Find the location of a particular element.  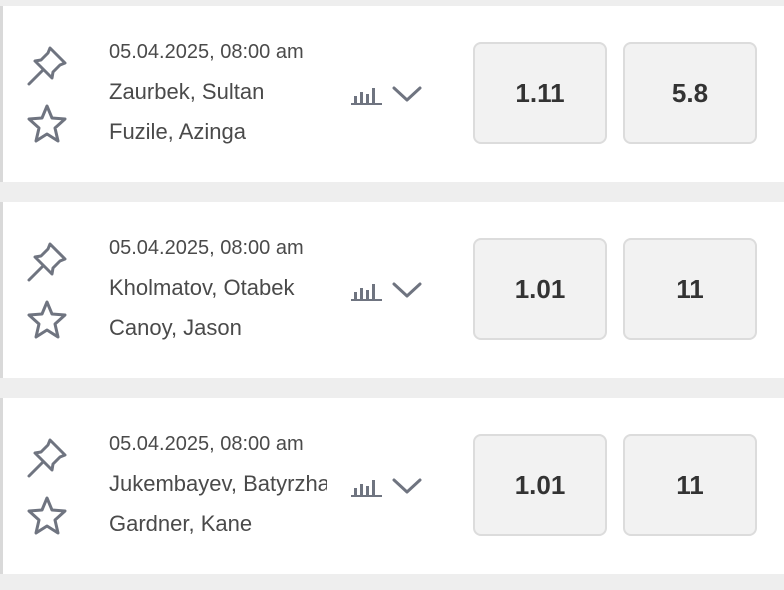

player-2: Gardner, Kane is located at coordinates (181, 523).